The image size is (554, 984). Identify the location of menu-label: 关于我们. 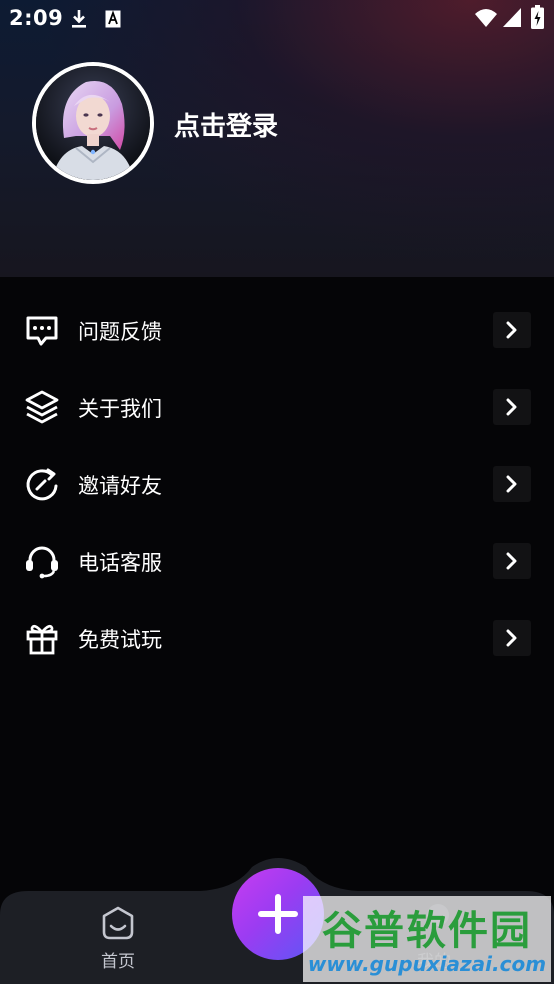
(120, 409).